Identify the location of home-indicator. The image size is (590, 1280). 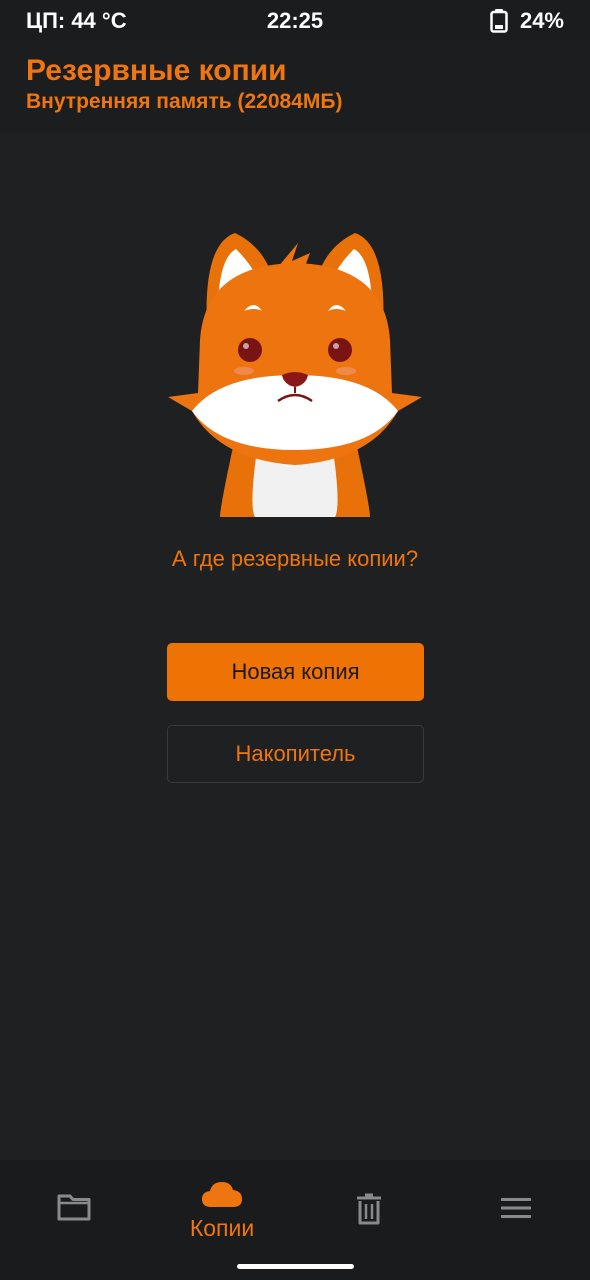
(295, 1266).